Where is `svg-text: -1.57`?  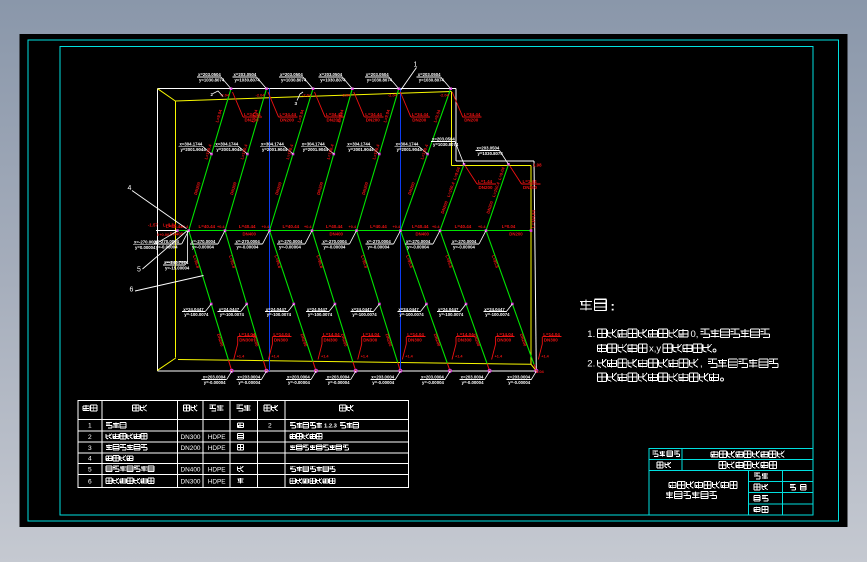
svg-text: -1.57 is located at coordinates (153, 225).